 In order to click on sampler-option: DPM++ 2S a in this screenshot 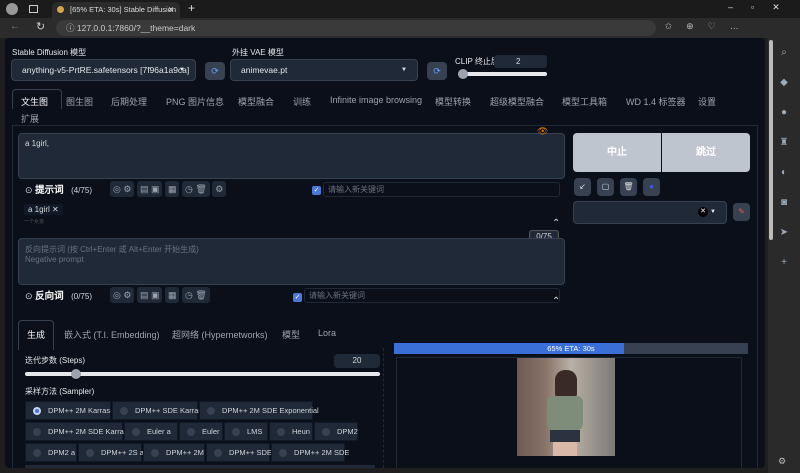, I will do `click(111, 452)`.